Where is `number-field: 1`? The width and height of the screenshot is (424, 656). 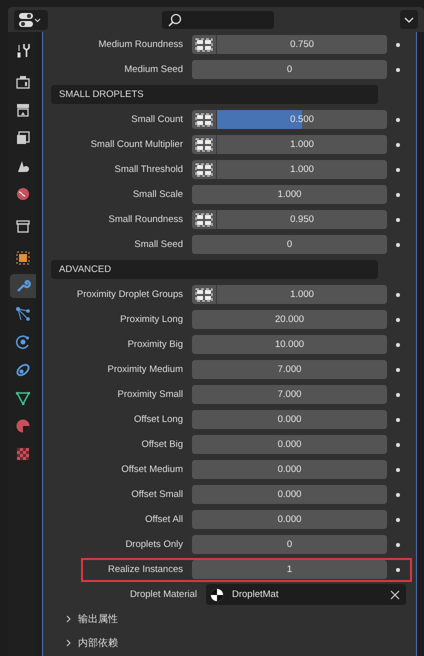 number-field: 1 is located at coordinates (289, 569).